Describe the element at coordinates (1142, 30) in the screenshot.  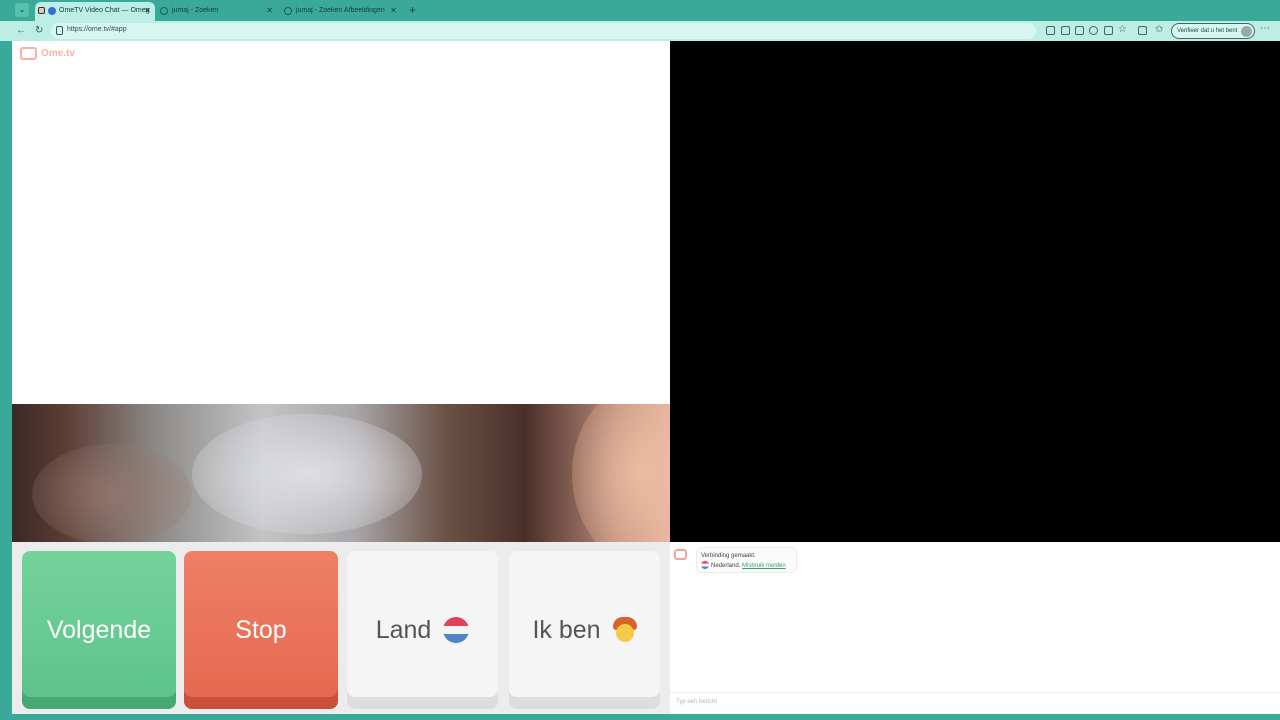
I see `extensions-icon` at that location.